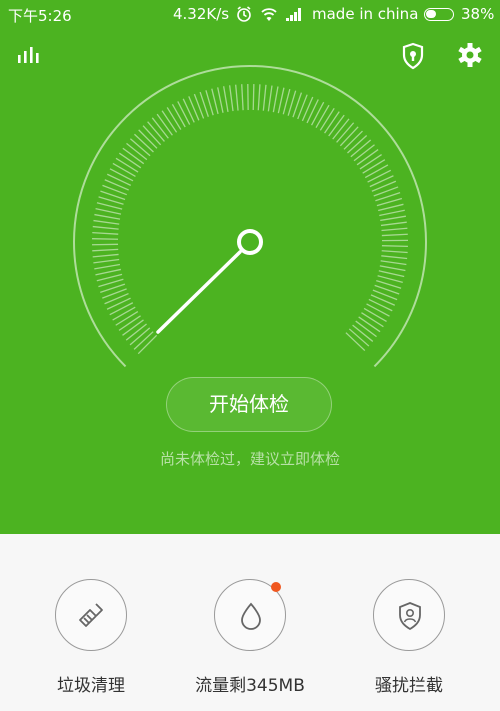 The image size is (500, 711). I want to click on battery-icon, so click(439, 14).